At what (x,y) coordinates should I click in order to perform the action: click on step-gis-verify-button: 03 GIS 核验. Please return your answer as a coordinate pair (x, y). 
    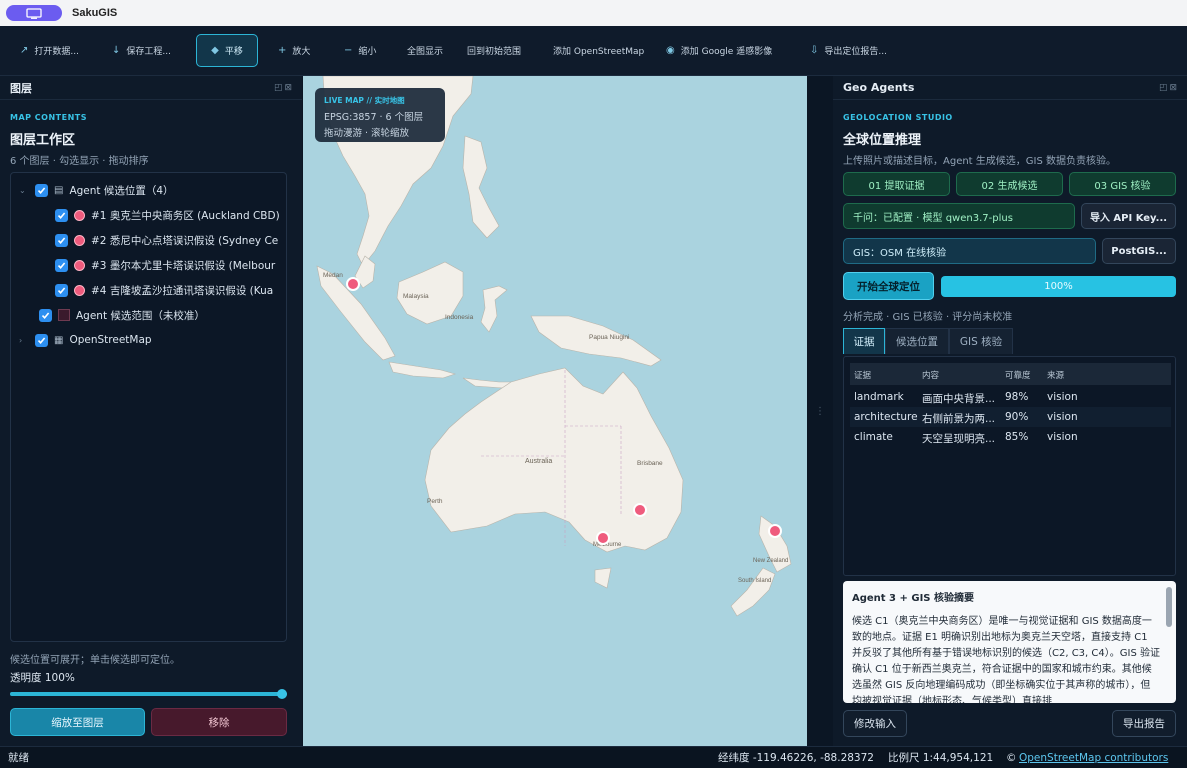
    Looking at the image, I should click on (1122, 184).